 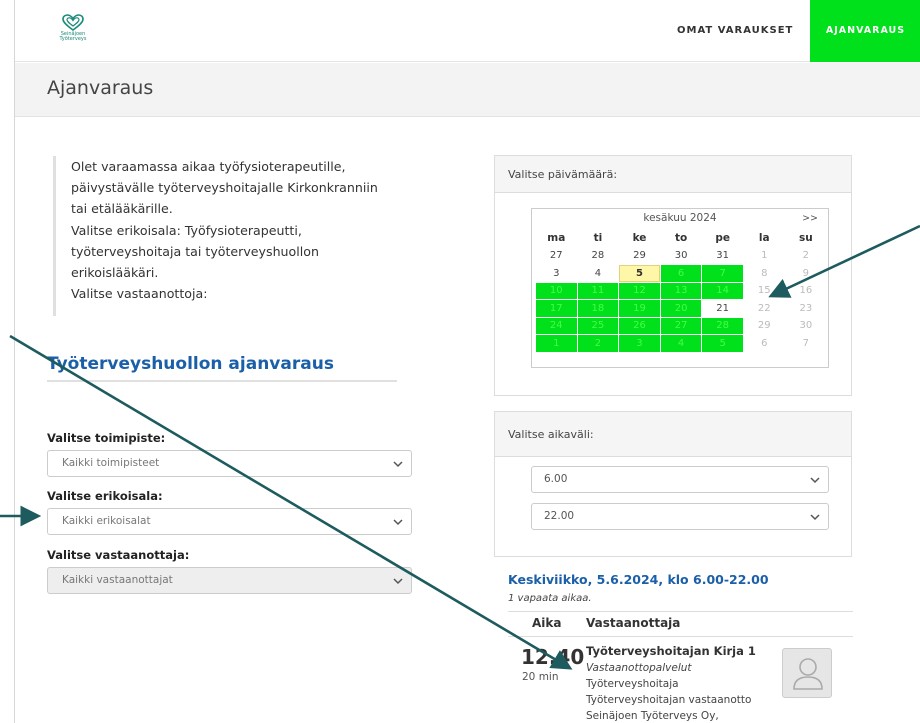 I want to click on calendar-day: 12, so click(x=639, y=290).